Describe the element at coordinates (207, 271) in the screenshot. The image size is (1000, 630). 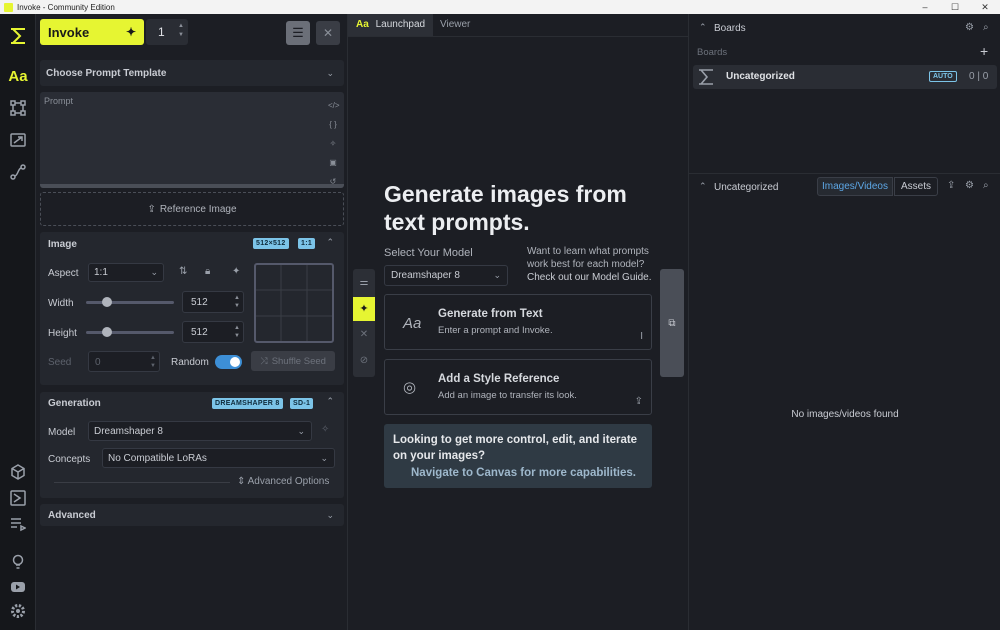
I see `lock-icon: 🔒︎` at that location.